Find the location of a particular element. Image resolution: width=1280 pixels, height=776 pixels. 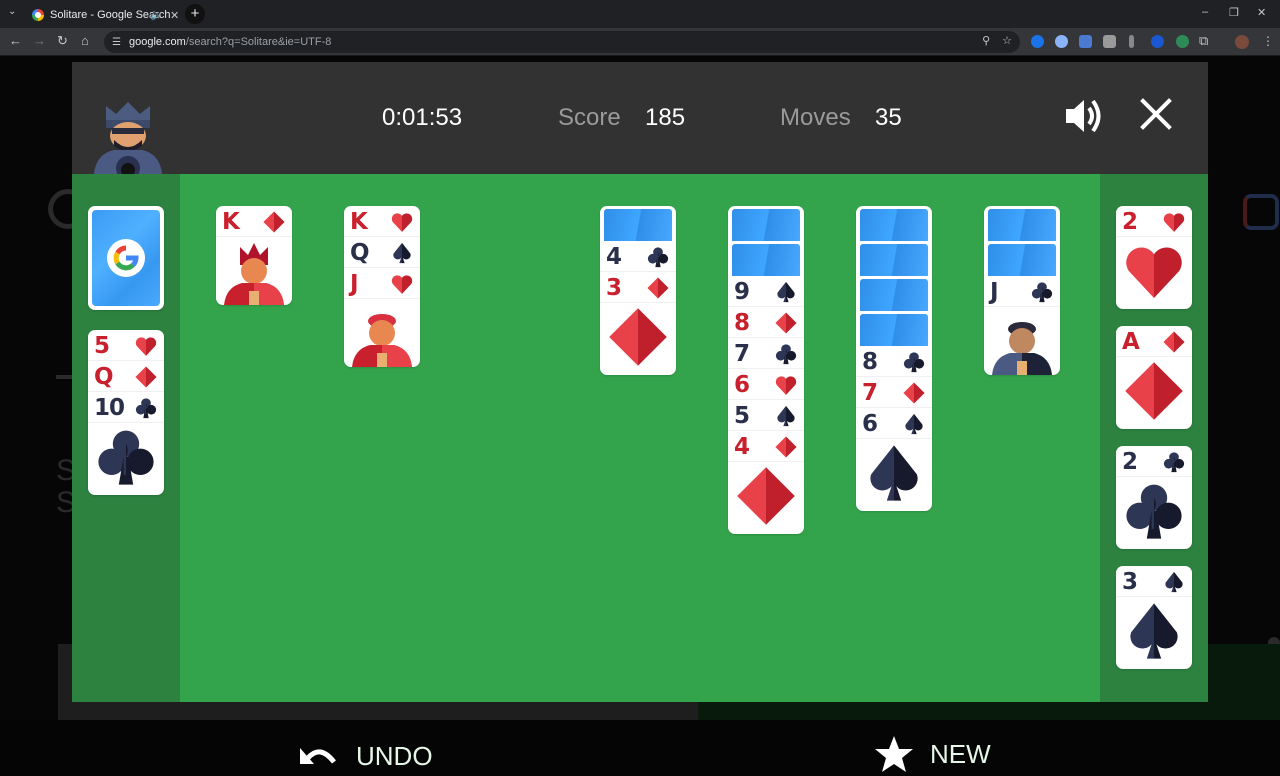

card-K-of-diamonds: K is located at coordinates (254, 221).